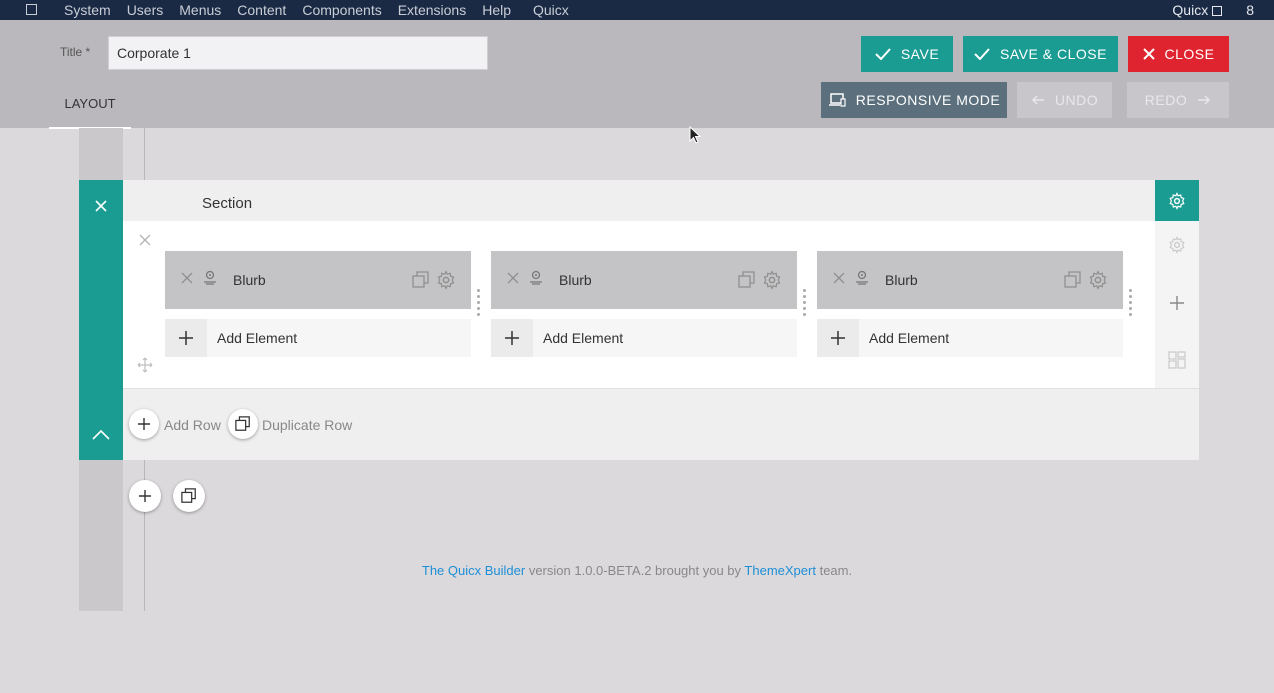  I want to click on responsive-mode-button: RESPONSIVE MODE, so click(914, 100).